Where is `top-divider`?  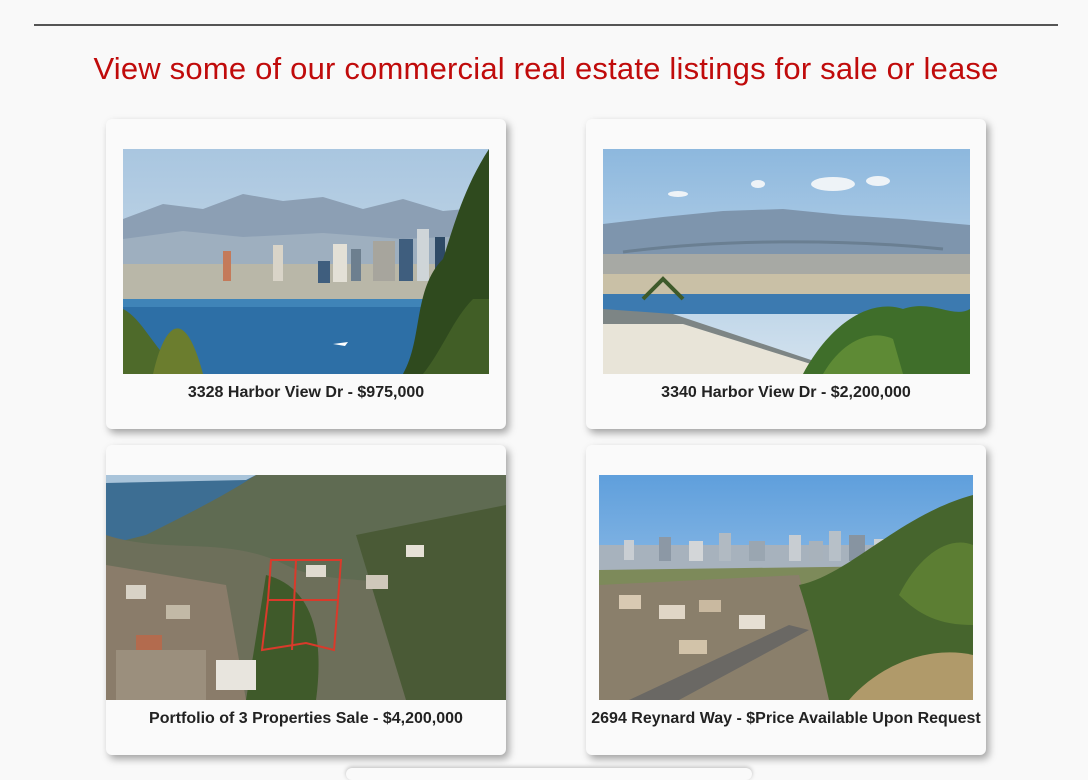
top-divider is located at coordinates (546, 25).